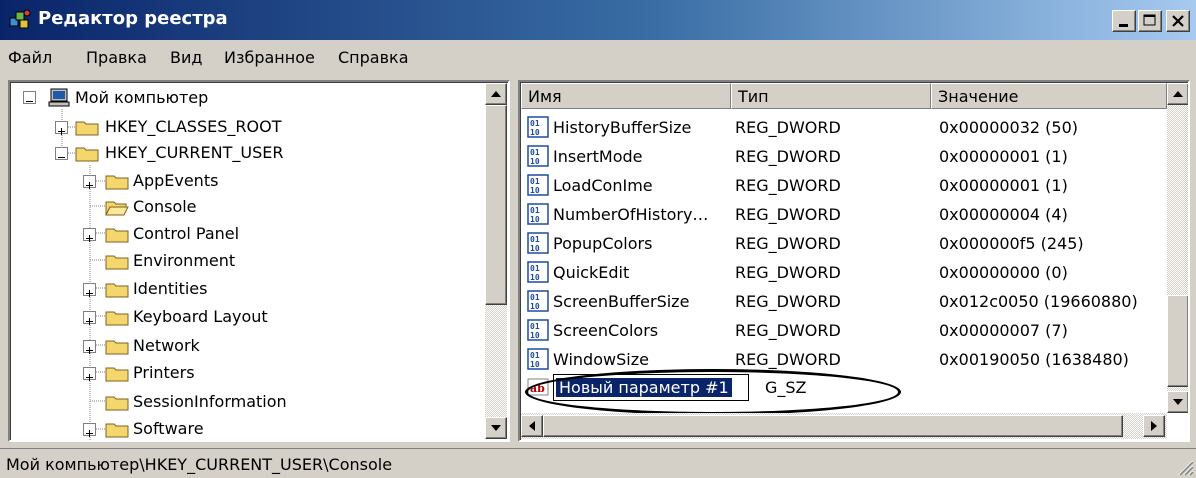  Describe the element at coordinates (30, 57) in the screenshot. I see `menu-file: Файл` at that location.